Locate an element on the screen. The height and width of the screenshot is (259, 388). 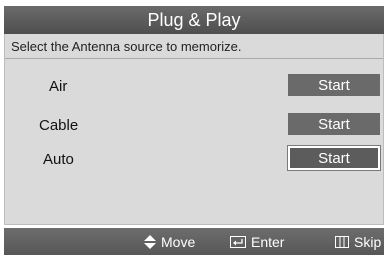
footer-hints: Move Enter Skip is located at coordinates (194, 241).